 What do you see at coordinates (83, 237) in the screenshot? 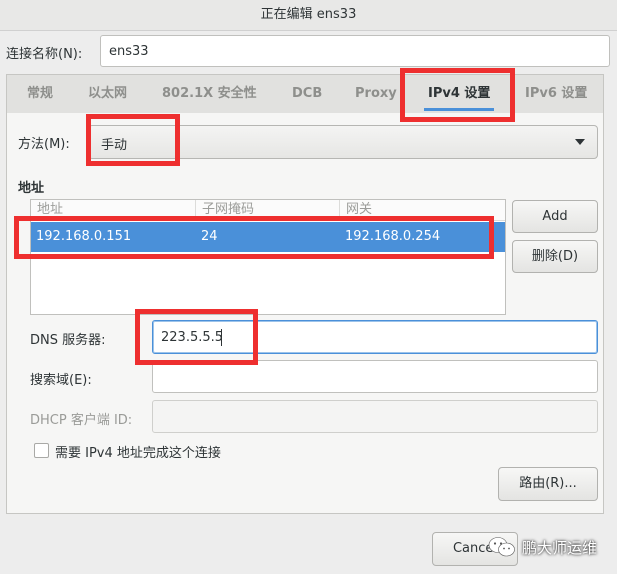
I see `cell-address: 192.168.0.151` at bounding box center [83, 237].